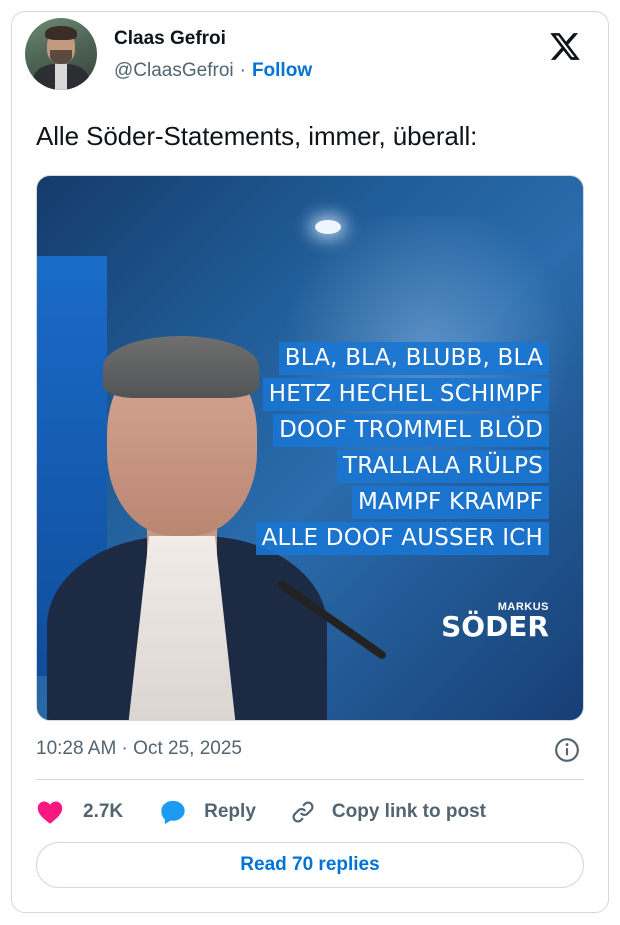  What do you see at coordinates (257, 136) in the screenshot?
I see `tweet-text: Alle Söder-Statements, immer, überall:` at bounding box center [257, 136].